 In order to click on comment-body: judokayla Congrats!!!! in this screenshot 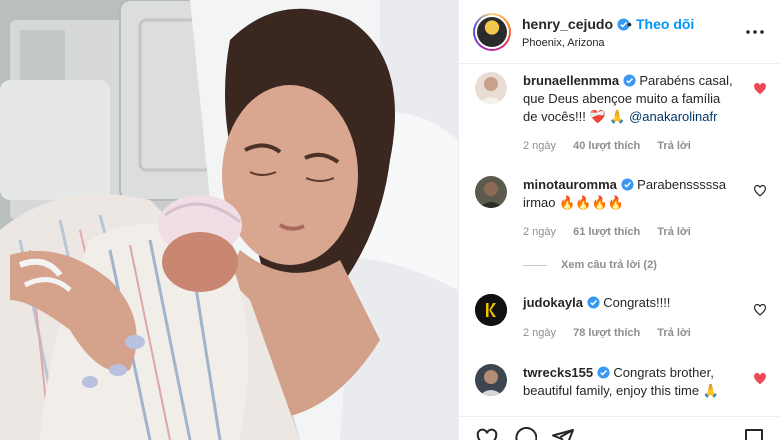, I will do `click(630, 303)`.